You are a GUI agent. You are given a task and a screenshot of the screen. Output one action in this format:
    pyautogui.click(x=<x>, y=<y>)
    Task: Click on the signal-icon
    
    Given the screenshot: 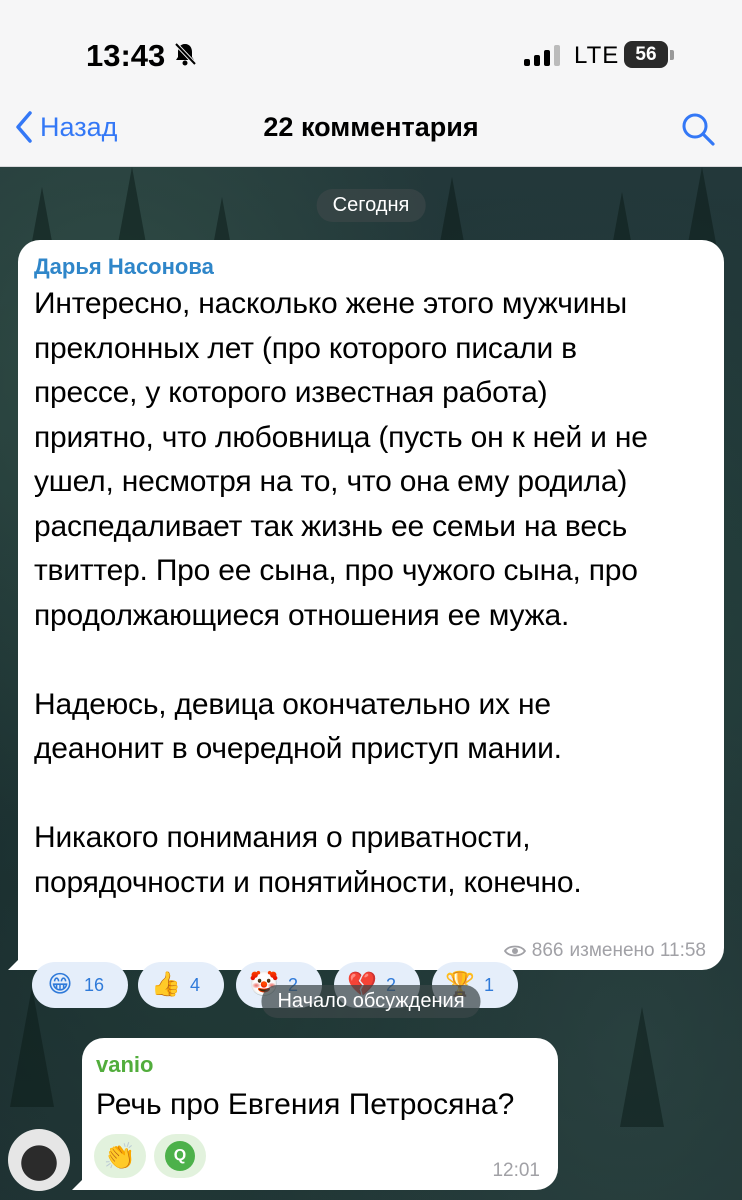 What is the action you would take?
    pyautogui.click(x=542, y=55)
    